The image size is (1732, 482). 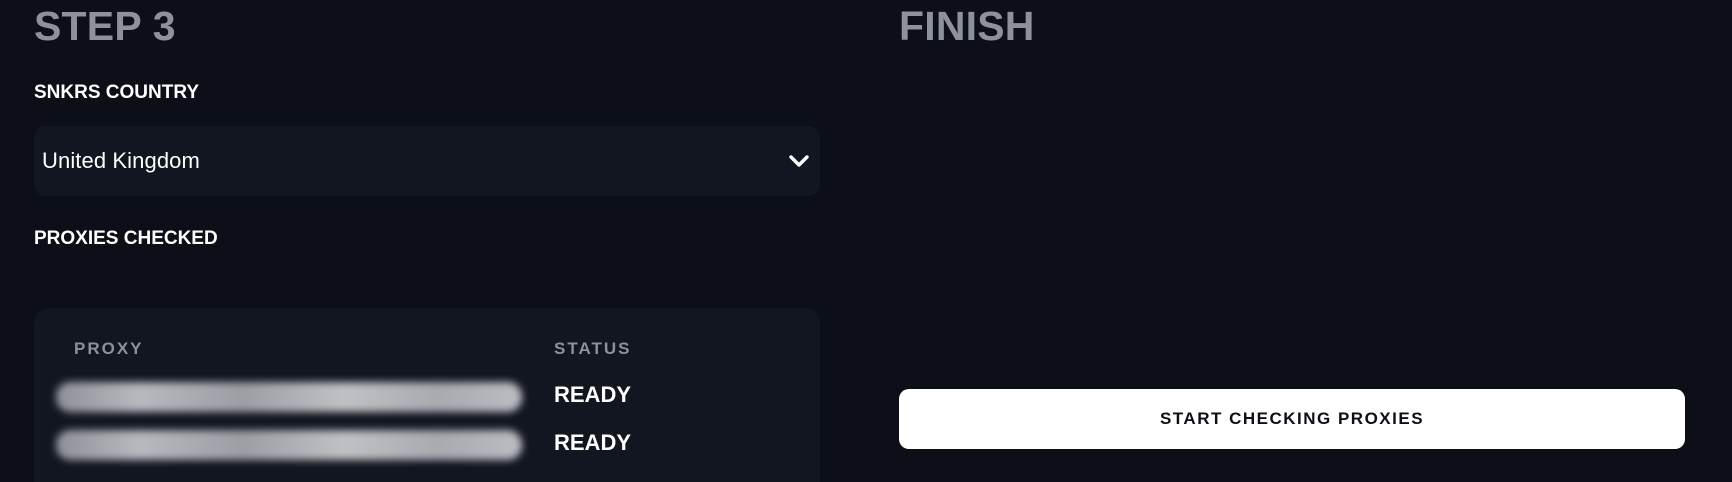 I want to click on chevron-down-icon, so click(x=799, y=161).